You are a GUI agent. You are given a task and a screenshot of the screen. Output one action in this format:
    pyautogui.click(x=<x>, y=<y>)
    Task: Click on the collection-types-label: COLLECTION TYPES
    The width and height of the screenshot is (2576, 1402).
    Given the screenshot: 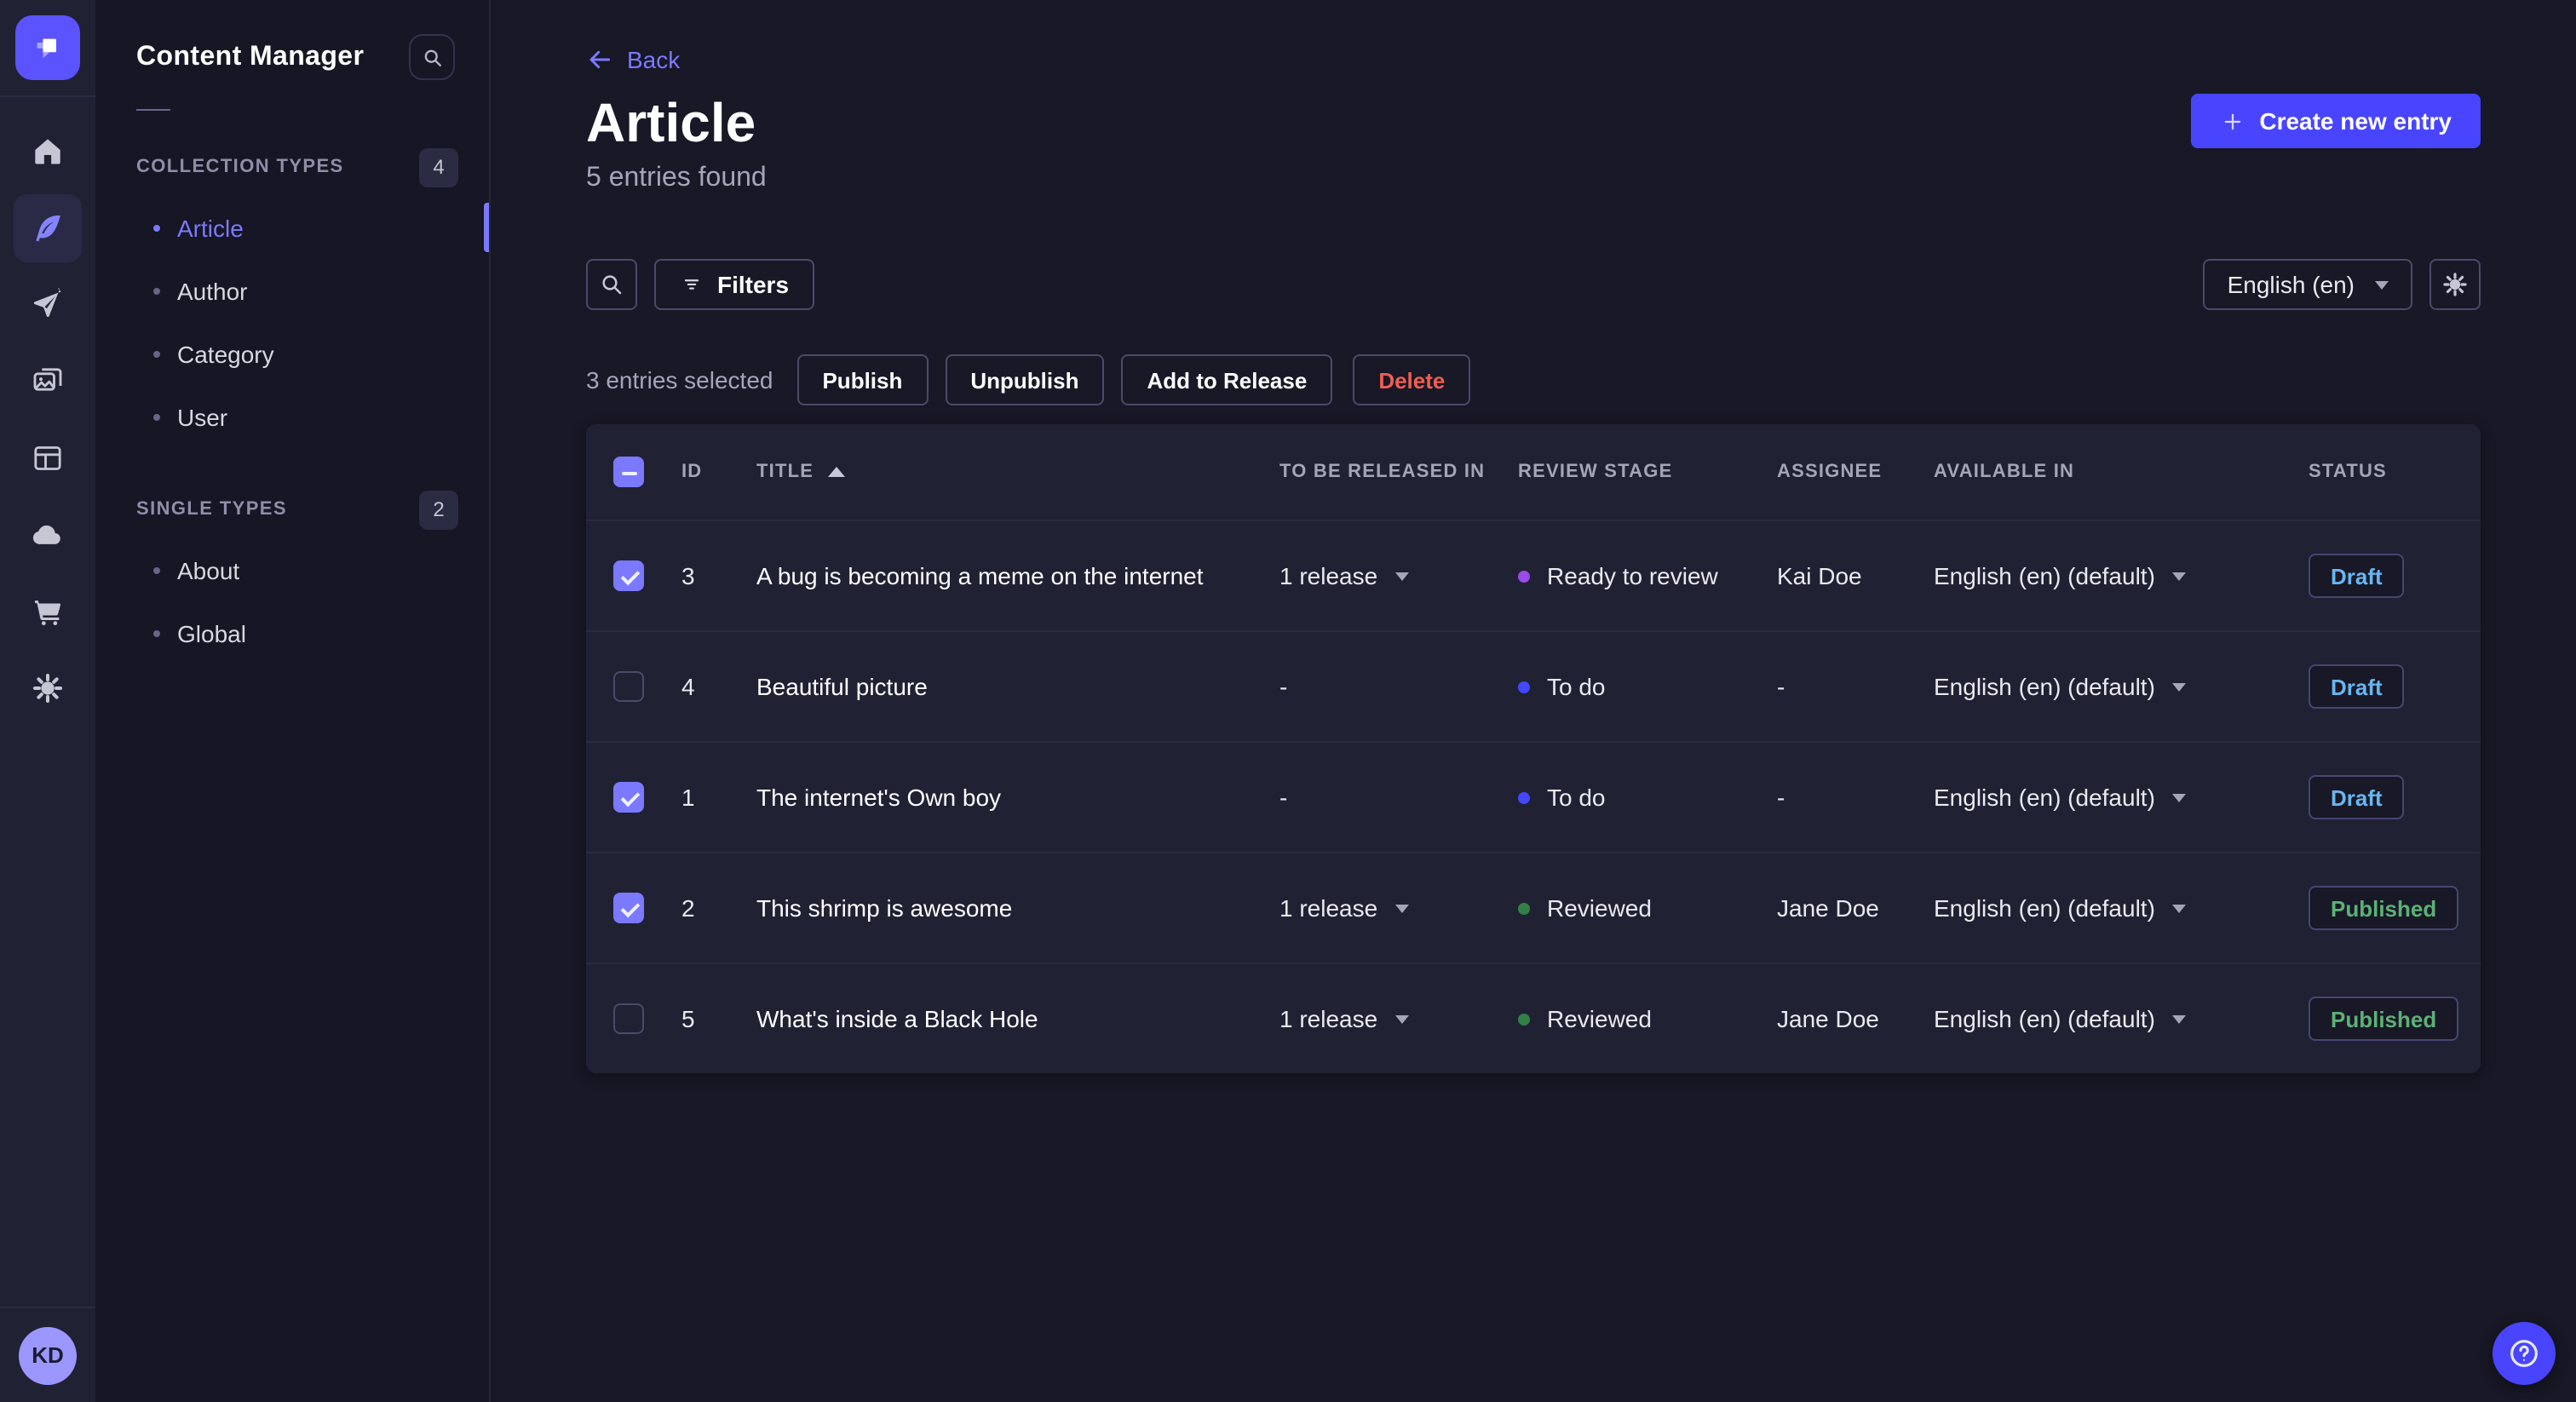 What is the action you would take?
    pyautogui.click(x=240, y=167)
    